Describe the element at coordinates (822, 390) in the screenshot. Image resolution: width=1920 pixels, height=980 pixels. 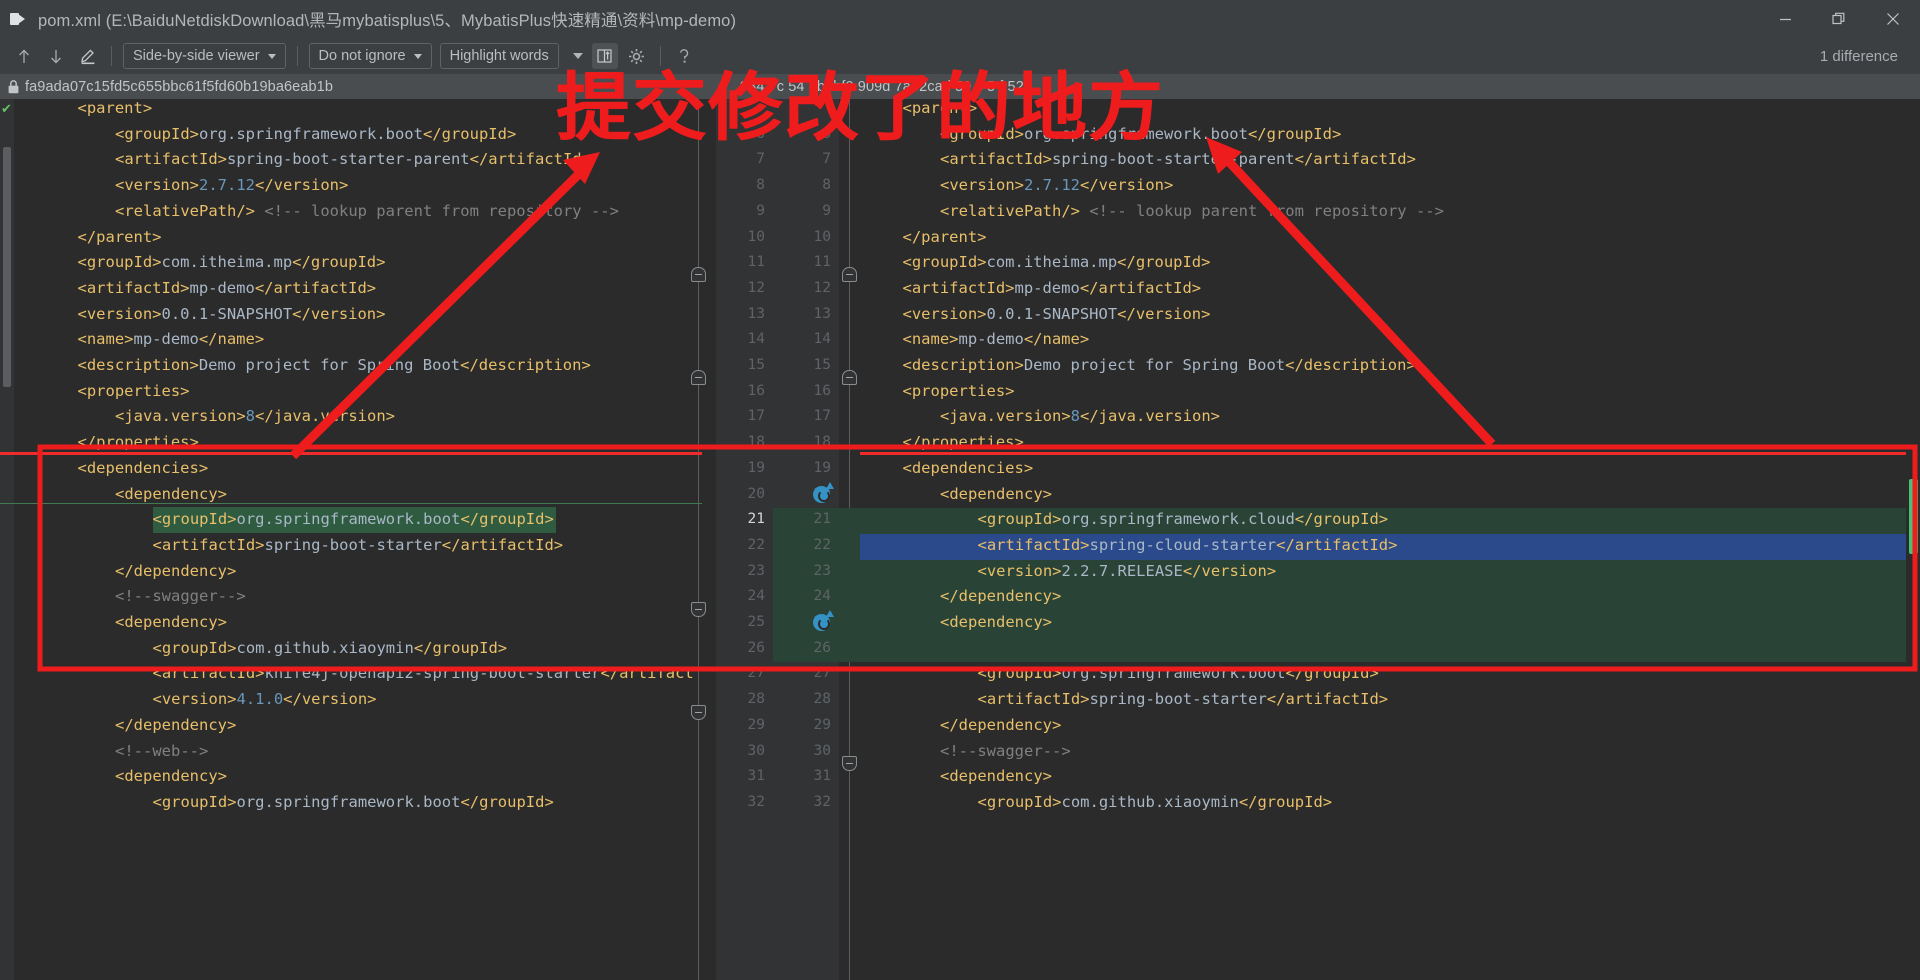
I see `line-number: 16` at that location.